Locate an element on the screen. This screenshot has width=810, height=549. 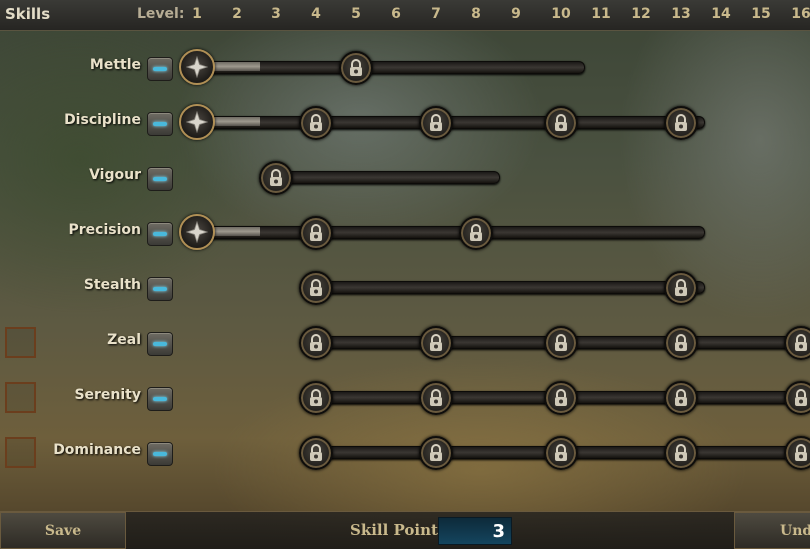
decrease-mettle-button is located at coordinates (160, 69).